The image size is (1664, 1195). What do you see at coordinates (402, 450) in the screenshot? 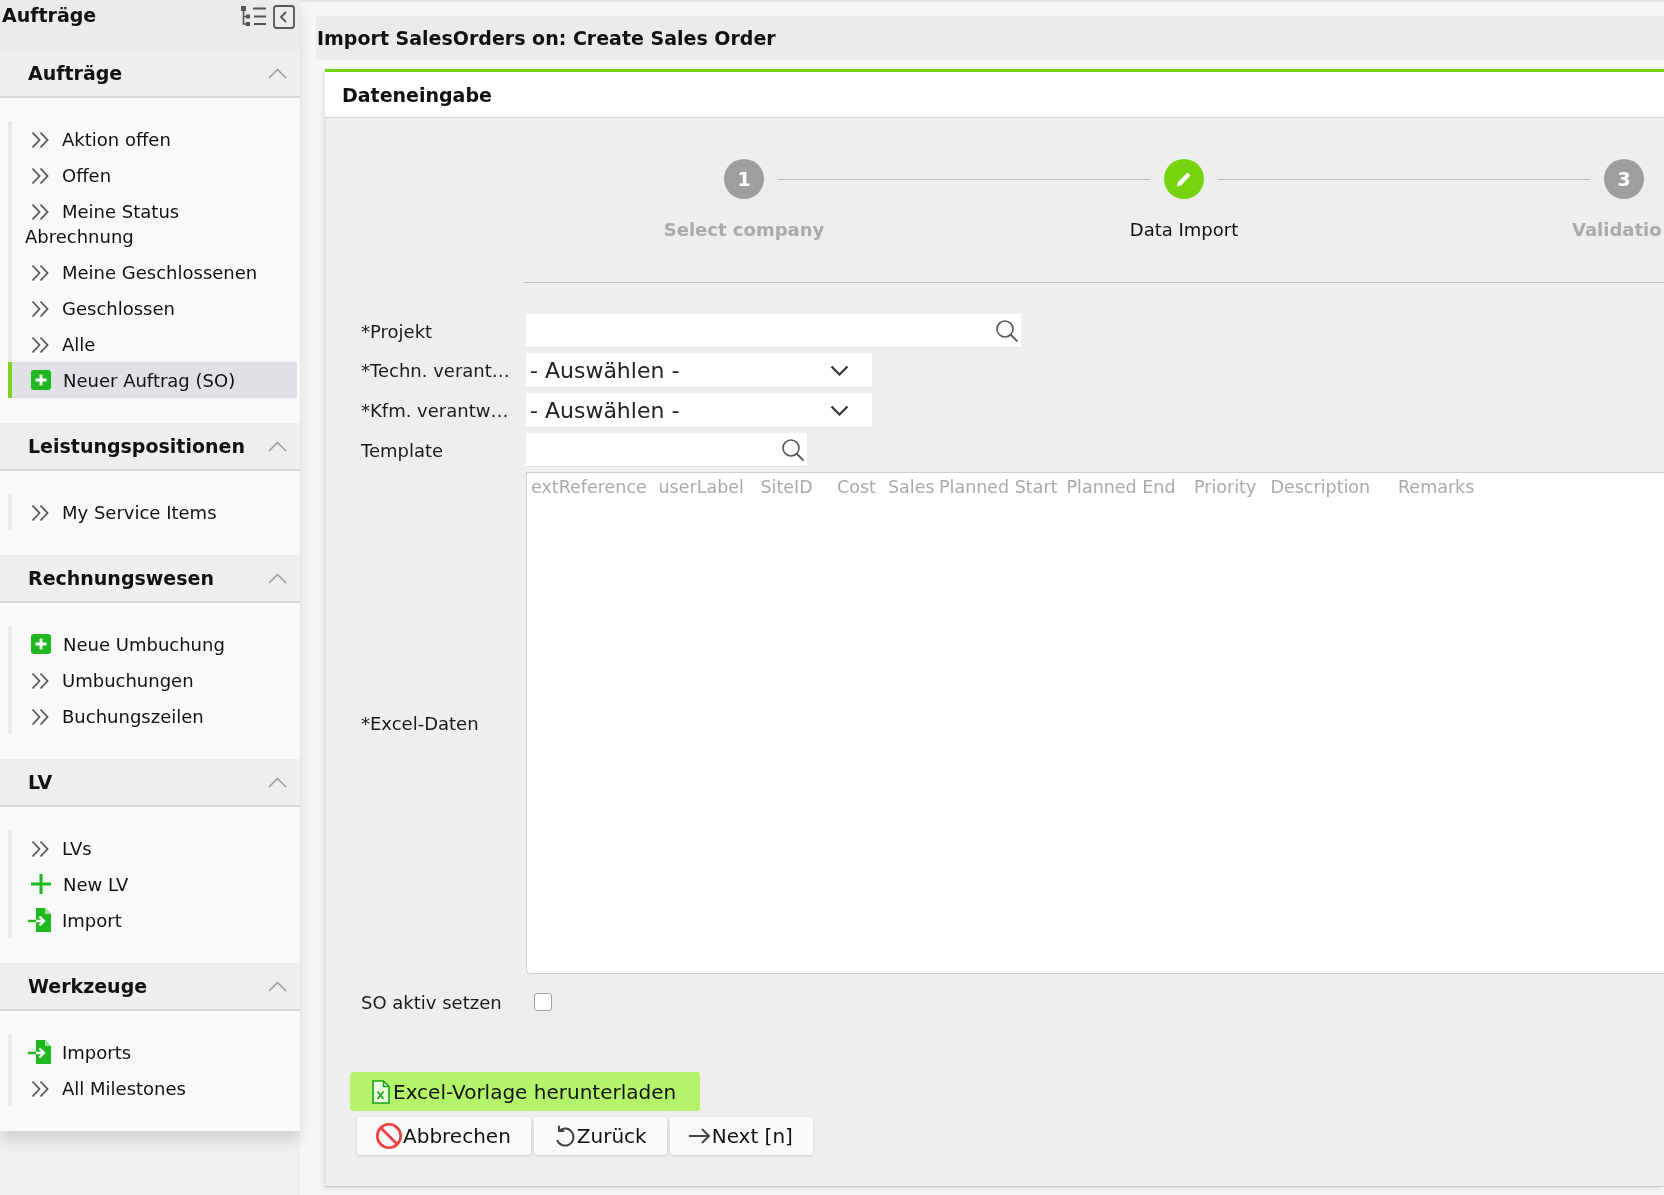
I see `field-label: Template` at bounding box center [402, 450].